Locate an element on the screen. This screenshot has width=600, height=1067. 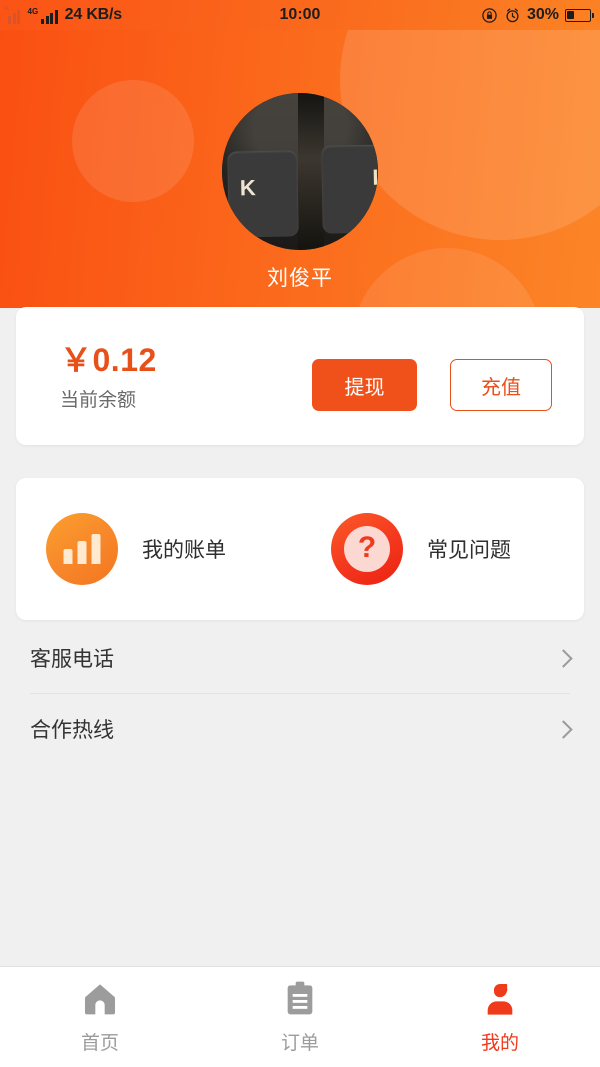
tab-home-label: 首页 is located at coordinates (99, 1043).